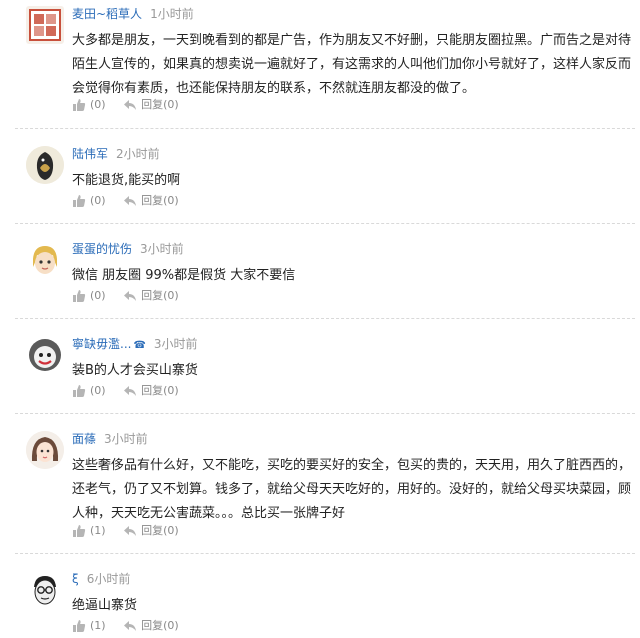 The height and width of the screenshot is (638, 640). I want to click on girl-avatar-icon, so click(45, 450).